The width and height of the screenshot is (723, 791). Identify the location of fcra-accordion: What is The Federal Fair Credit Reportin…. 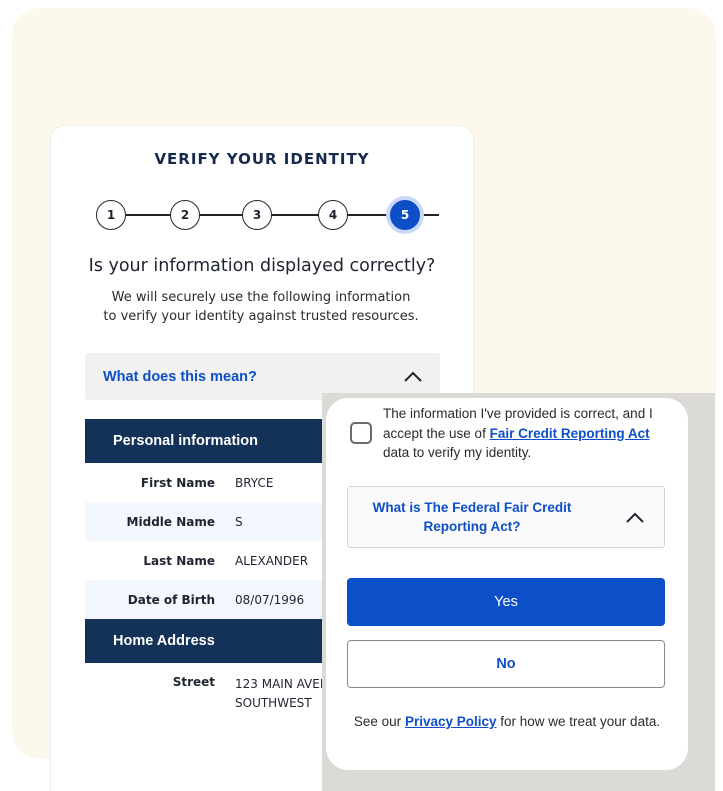
(506, 517).